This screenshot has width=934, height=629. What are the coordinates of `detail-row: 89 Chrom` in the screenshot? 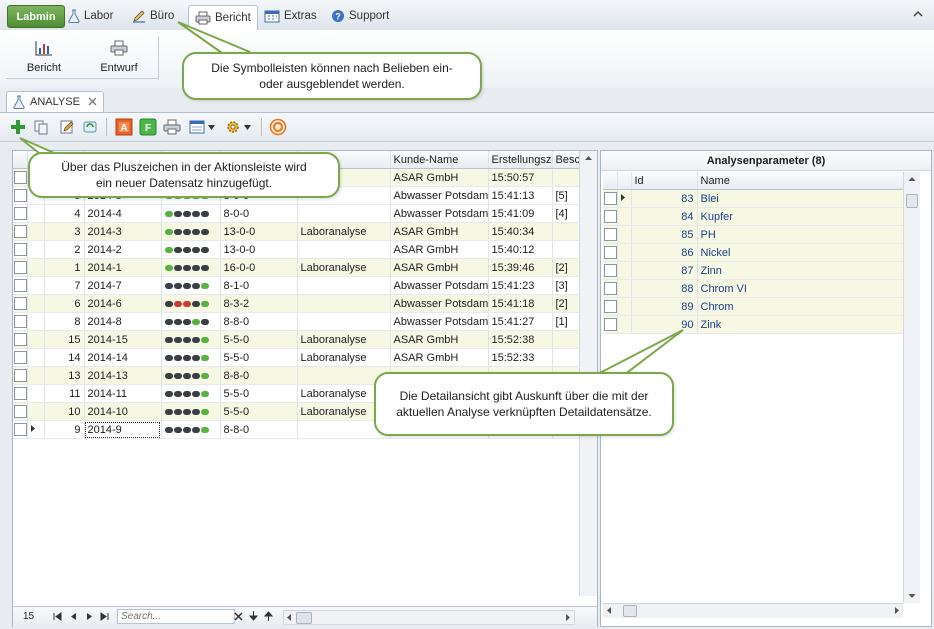 It's located at (753, 306).